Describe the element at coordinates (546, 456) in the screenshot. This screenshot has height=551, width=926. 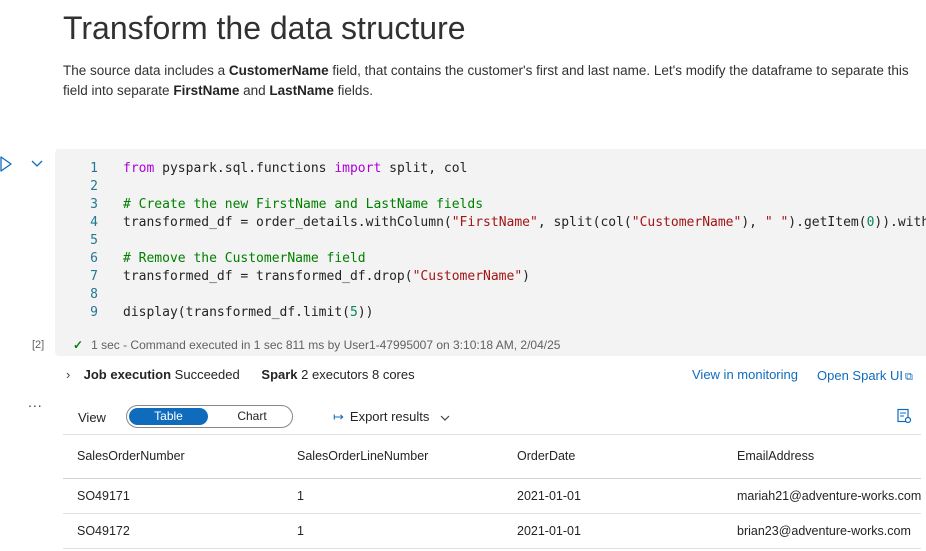
I see `column-header: OrderDate` at that location.